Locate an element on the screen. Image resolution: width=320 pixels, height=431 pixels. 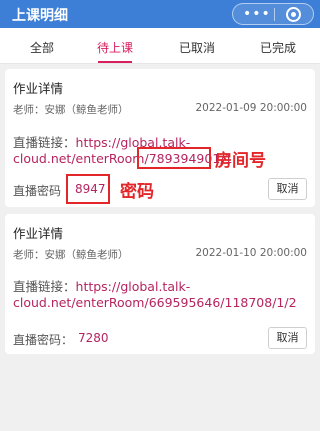
lesson-datetime: 2022-01-09 20:00:00 is located at coordinates (251, 108).